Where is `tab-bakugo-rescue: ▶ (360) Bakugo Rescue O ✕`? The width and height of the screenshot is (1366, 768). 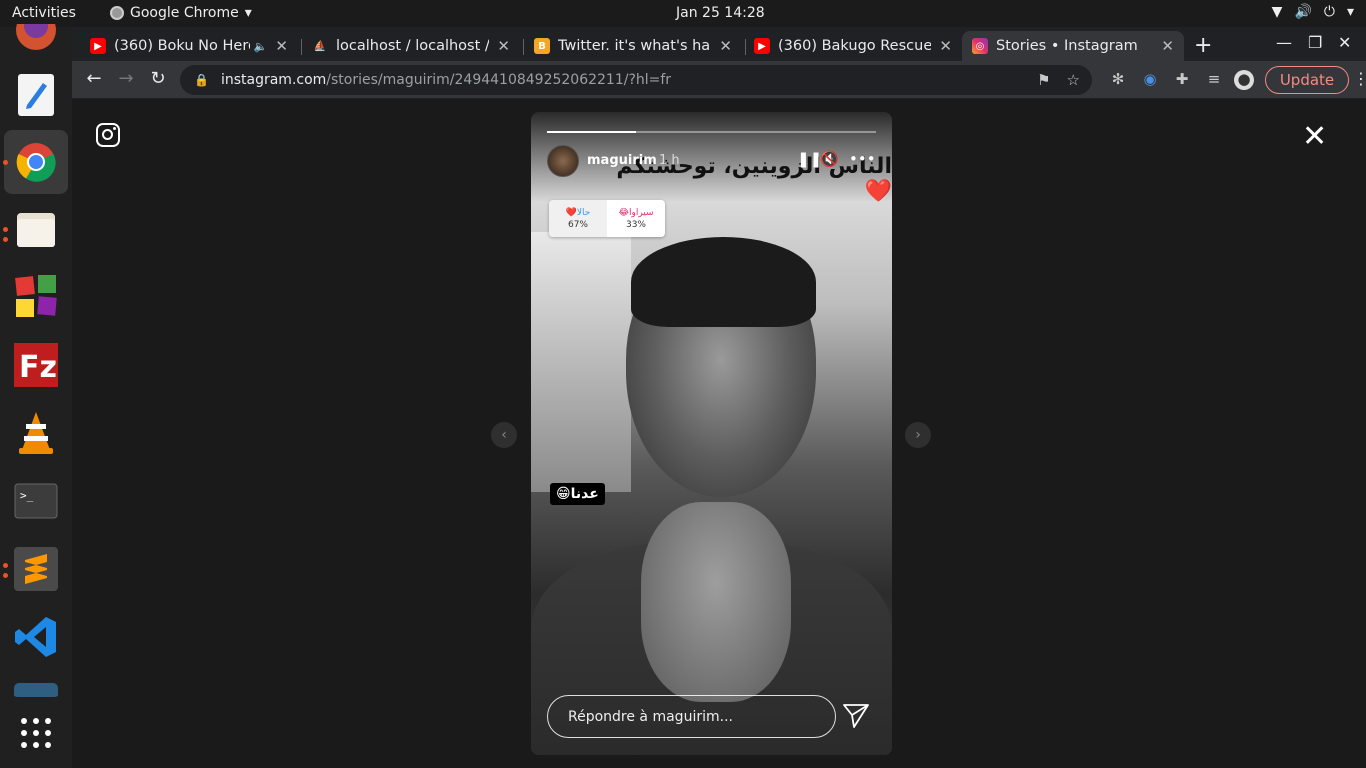 tab-bakugo-rescue: ▶ (360) Bakugo Rescue O ✕ is located at coordinates (853, 46).